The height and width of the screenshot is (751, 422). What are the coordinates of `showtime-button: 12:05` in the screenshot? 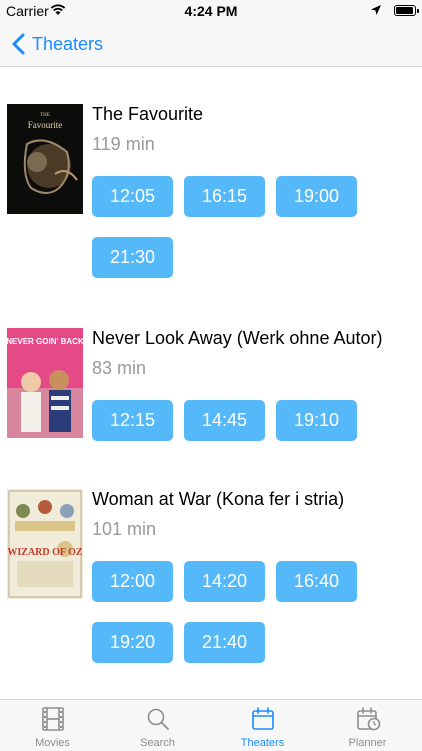 It's located at (132, 196).